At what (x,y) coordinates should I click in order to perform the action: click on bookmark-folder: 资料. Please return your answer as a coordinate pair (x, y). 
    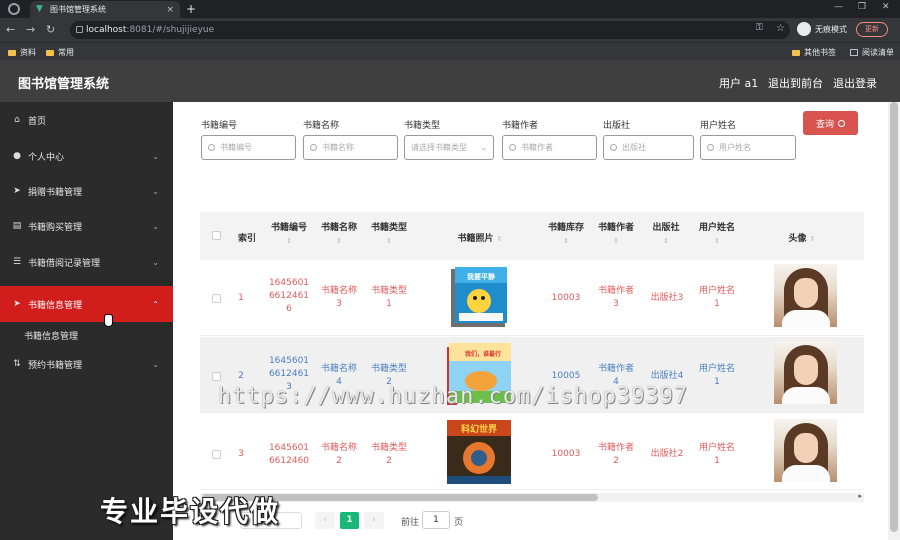
    Looking at the image, I should click on (22, 52).